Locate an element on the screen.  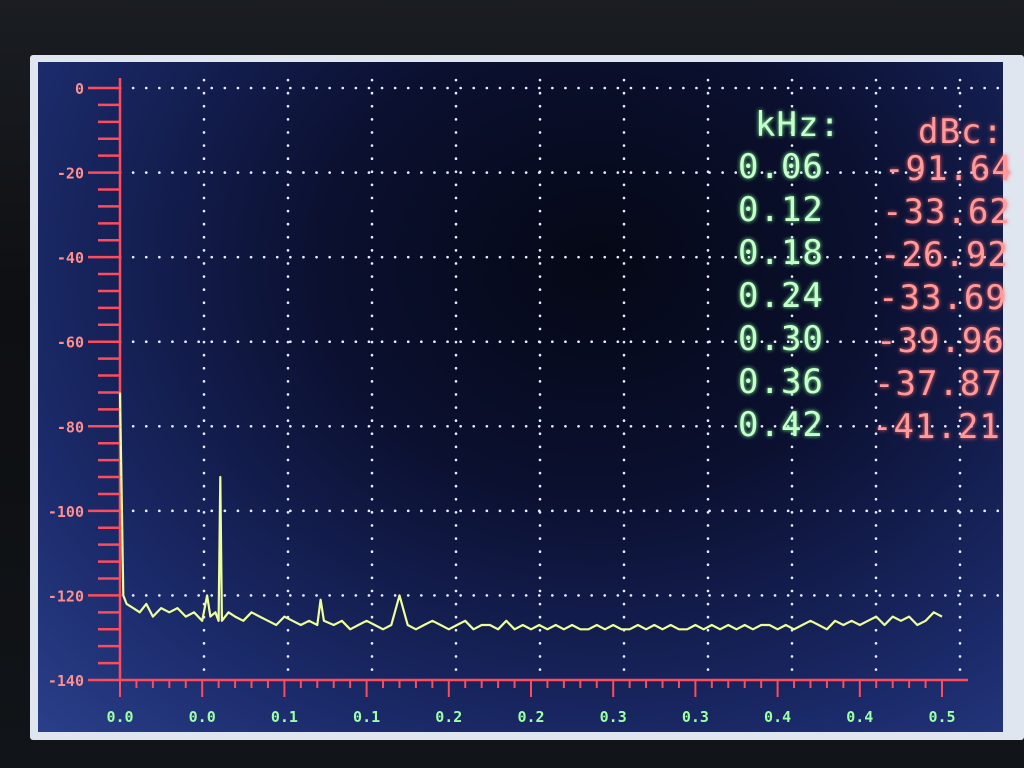
harmonic-level-value: -33.69 is located at coordinates (942, 298).